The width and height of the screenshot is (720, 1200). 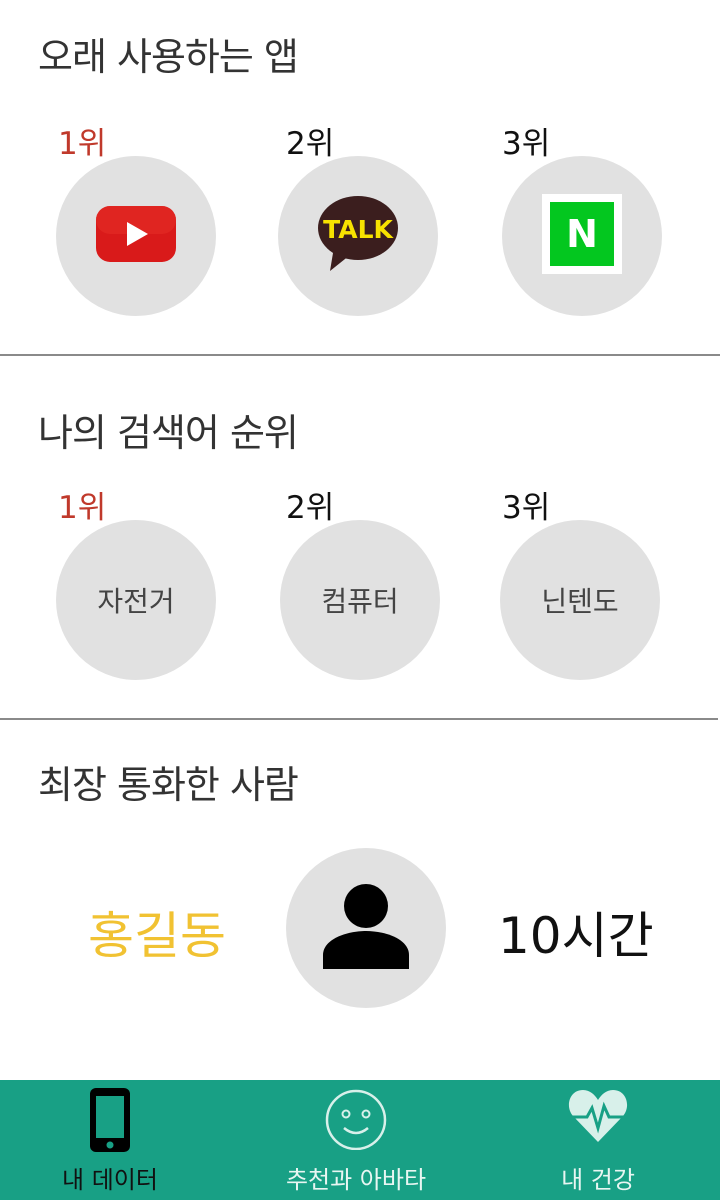 I want to click on section-title-calls: 최장 통화한 사람, so click(x=168, y=785).